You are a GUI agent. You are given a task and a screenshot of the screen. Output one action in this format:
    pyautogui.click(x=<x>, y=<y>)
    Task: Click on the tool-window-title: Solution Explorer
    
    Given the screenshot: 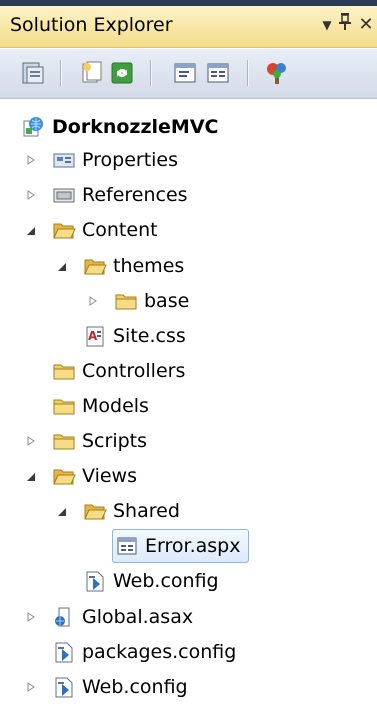 What is the action you would take?
    pyautogui.click(x=91, y=25)
    